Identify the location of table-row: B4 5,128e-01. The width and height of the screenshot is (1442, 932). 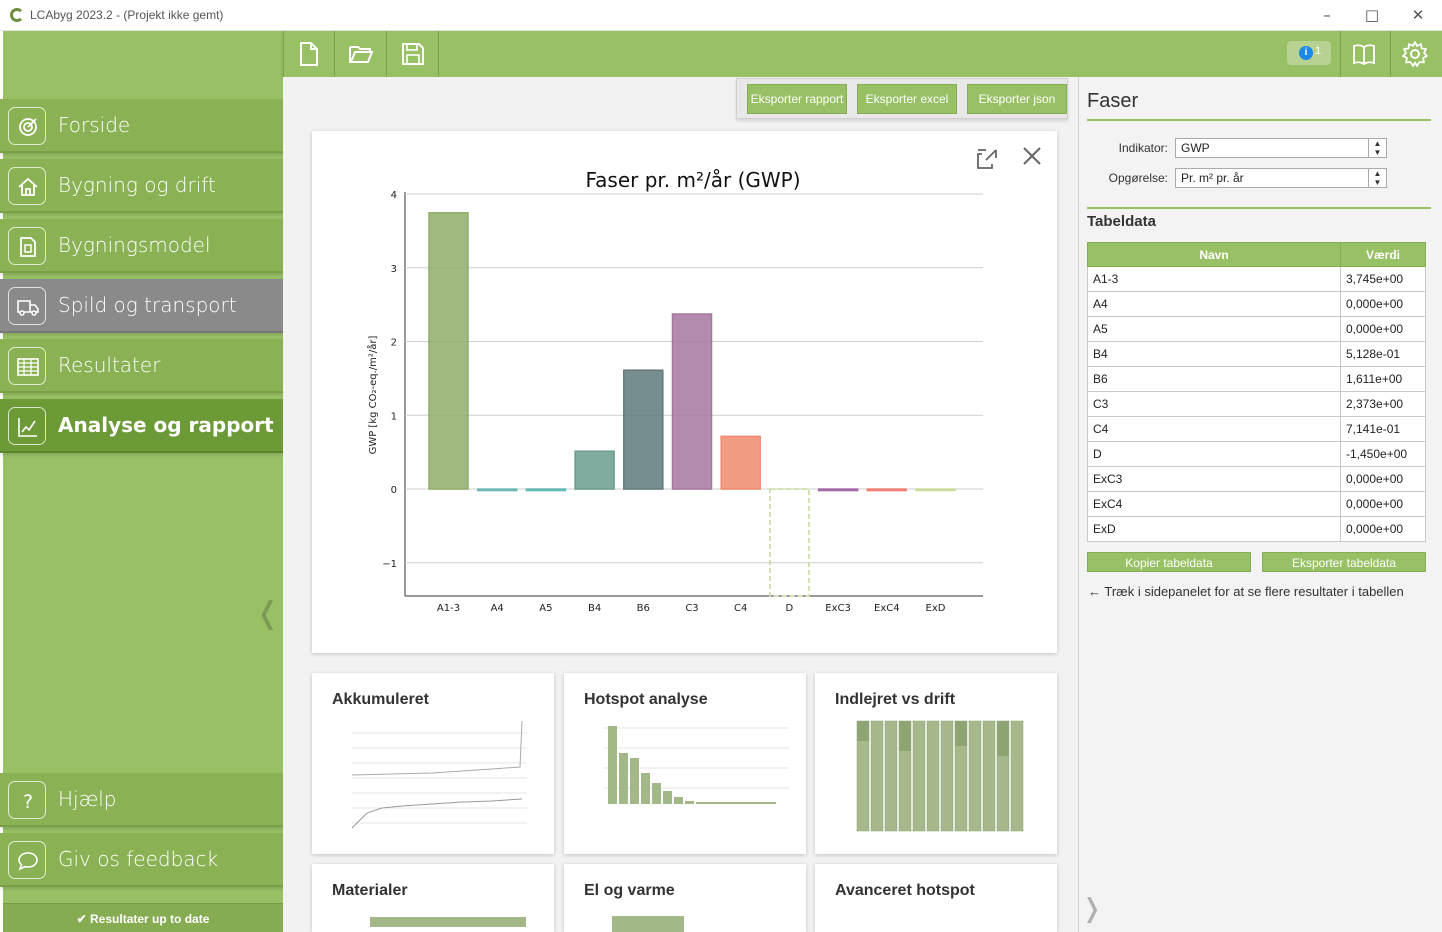
(1256, 354).